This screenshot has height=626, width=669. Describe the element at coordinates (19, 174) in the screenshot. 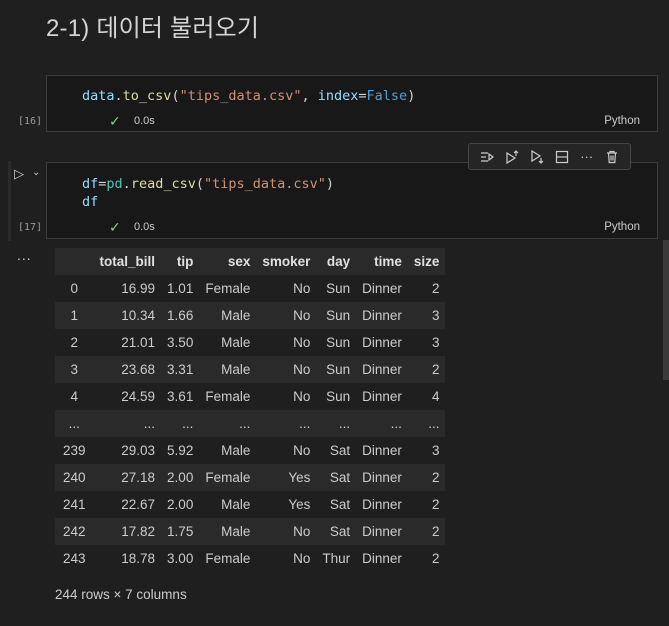

I see `run-cell-icon: ▷` at that location.